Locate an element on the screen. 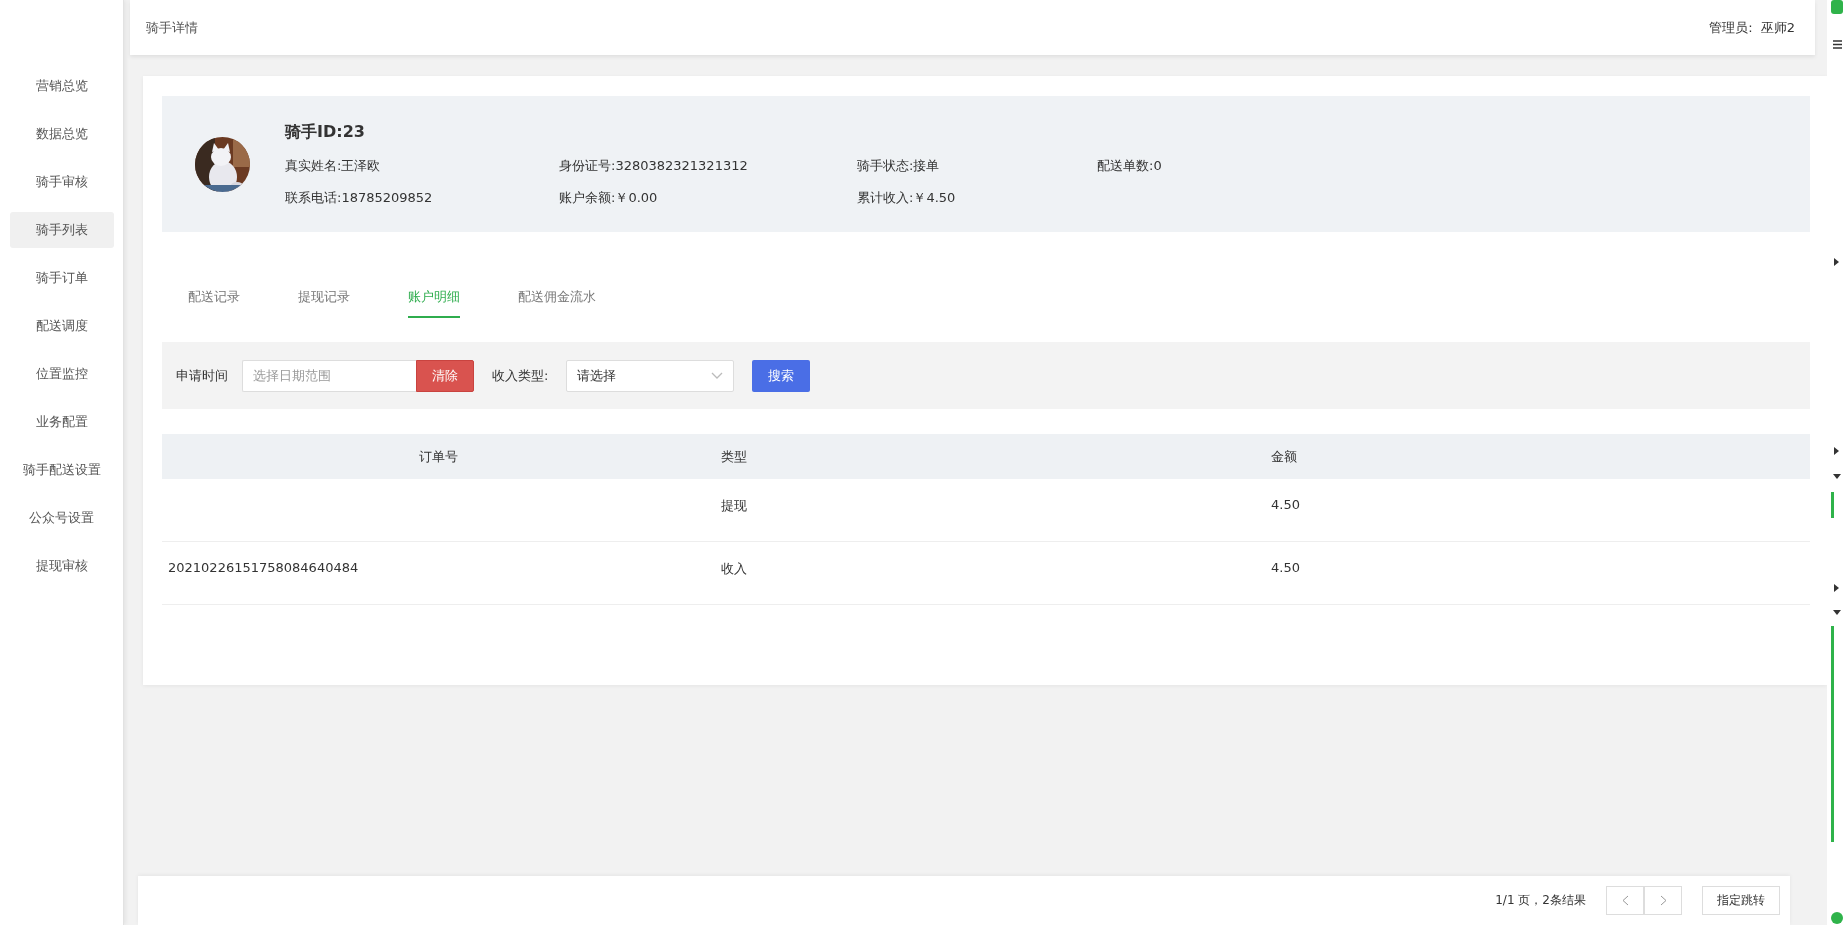 This screenshot has height=925, width=1843. sidebar-item: 公众号设置 is located at coordinates (61, 518).